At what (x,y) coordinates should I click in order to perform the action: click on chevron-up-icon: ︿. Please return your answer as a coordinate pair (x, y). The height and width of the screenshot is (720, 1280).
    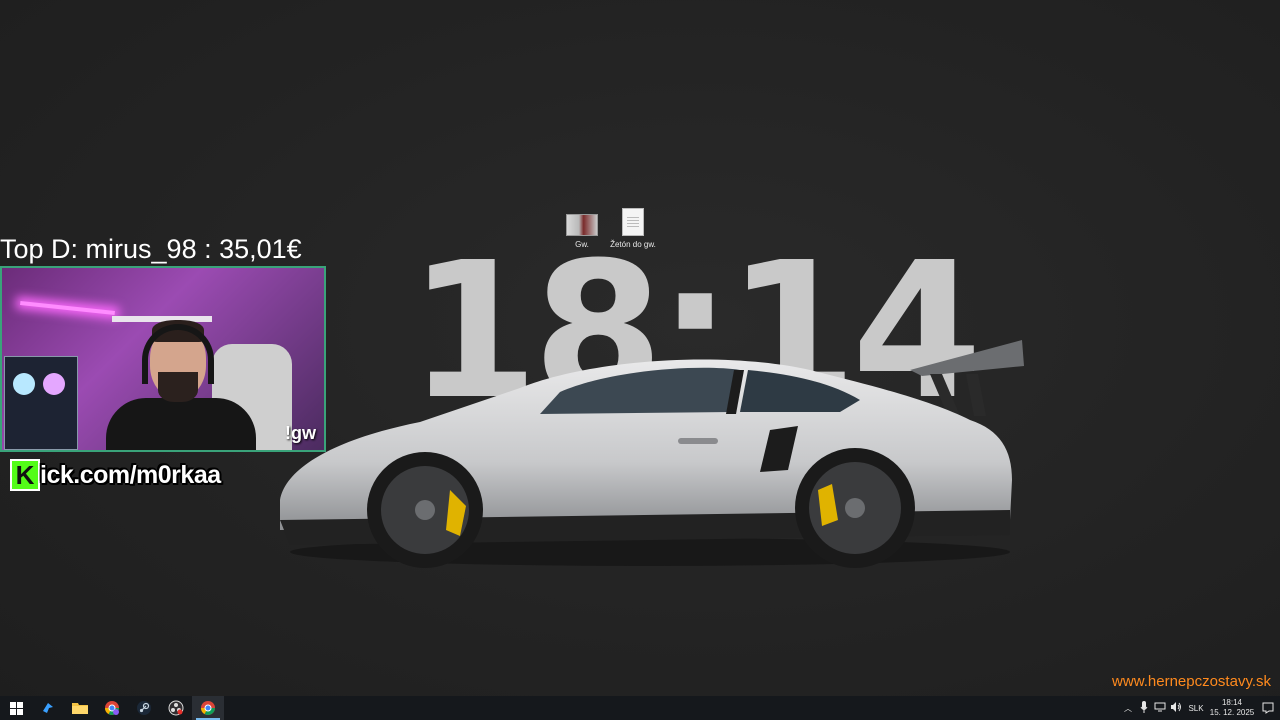
    Looking at the image, I should click on (1128, 708).